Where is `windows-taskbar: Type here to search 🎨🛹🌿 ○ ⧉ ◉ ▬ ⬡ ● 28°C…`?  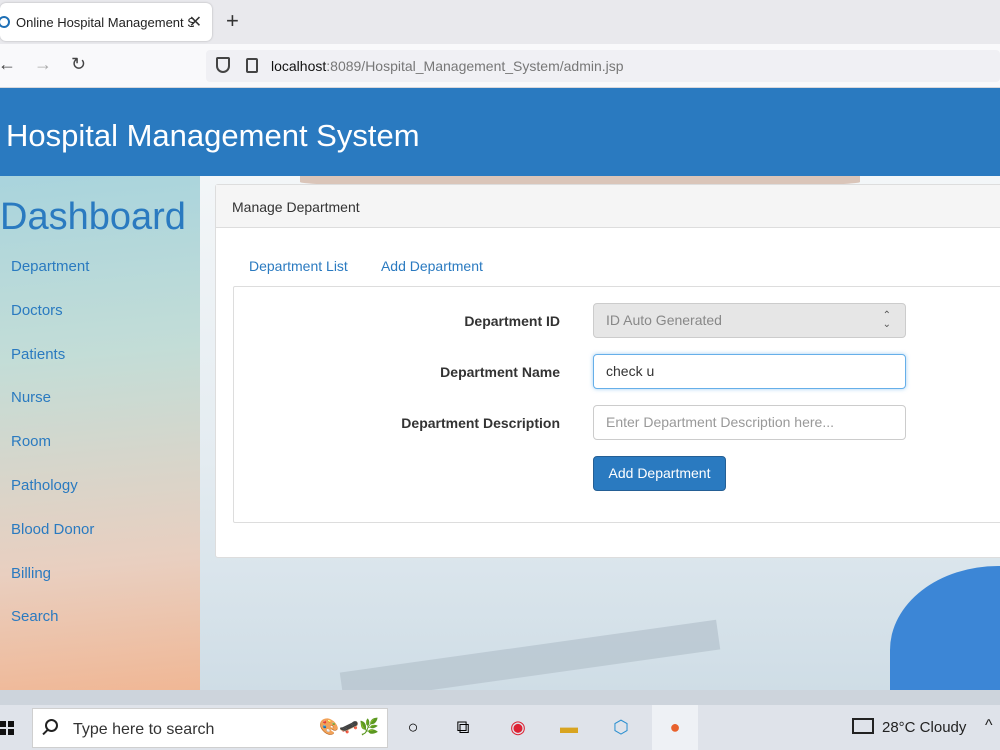 windows-taskbar: Type here to search 🎨🛹🌿 ○ ⧉ ◉ ▬ ⬡ ● 28°C… is located at coordinates (500, 727).